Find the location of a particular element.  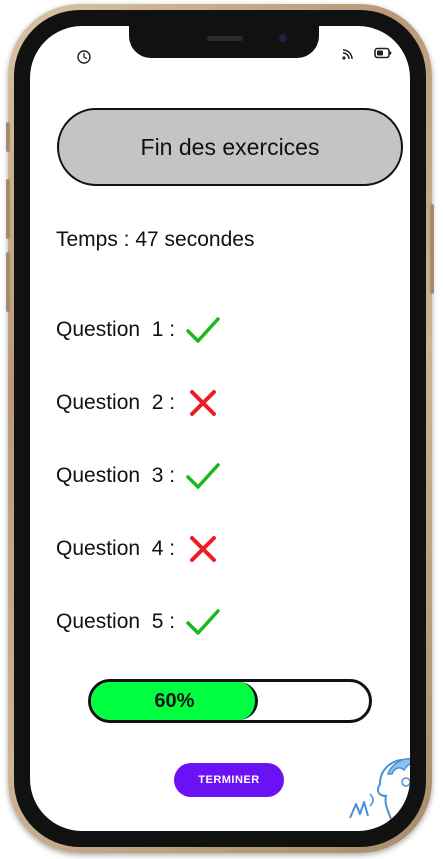

status-icons is located at coordinates (367, 53).